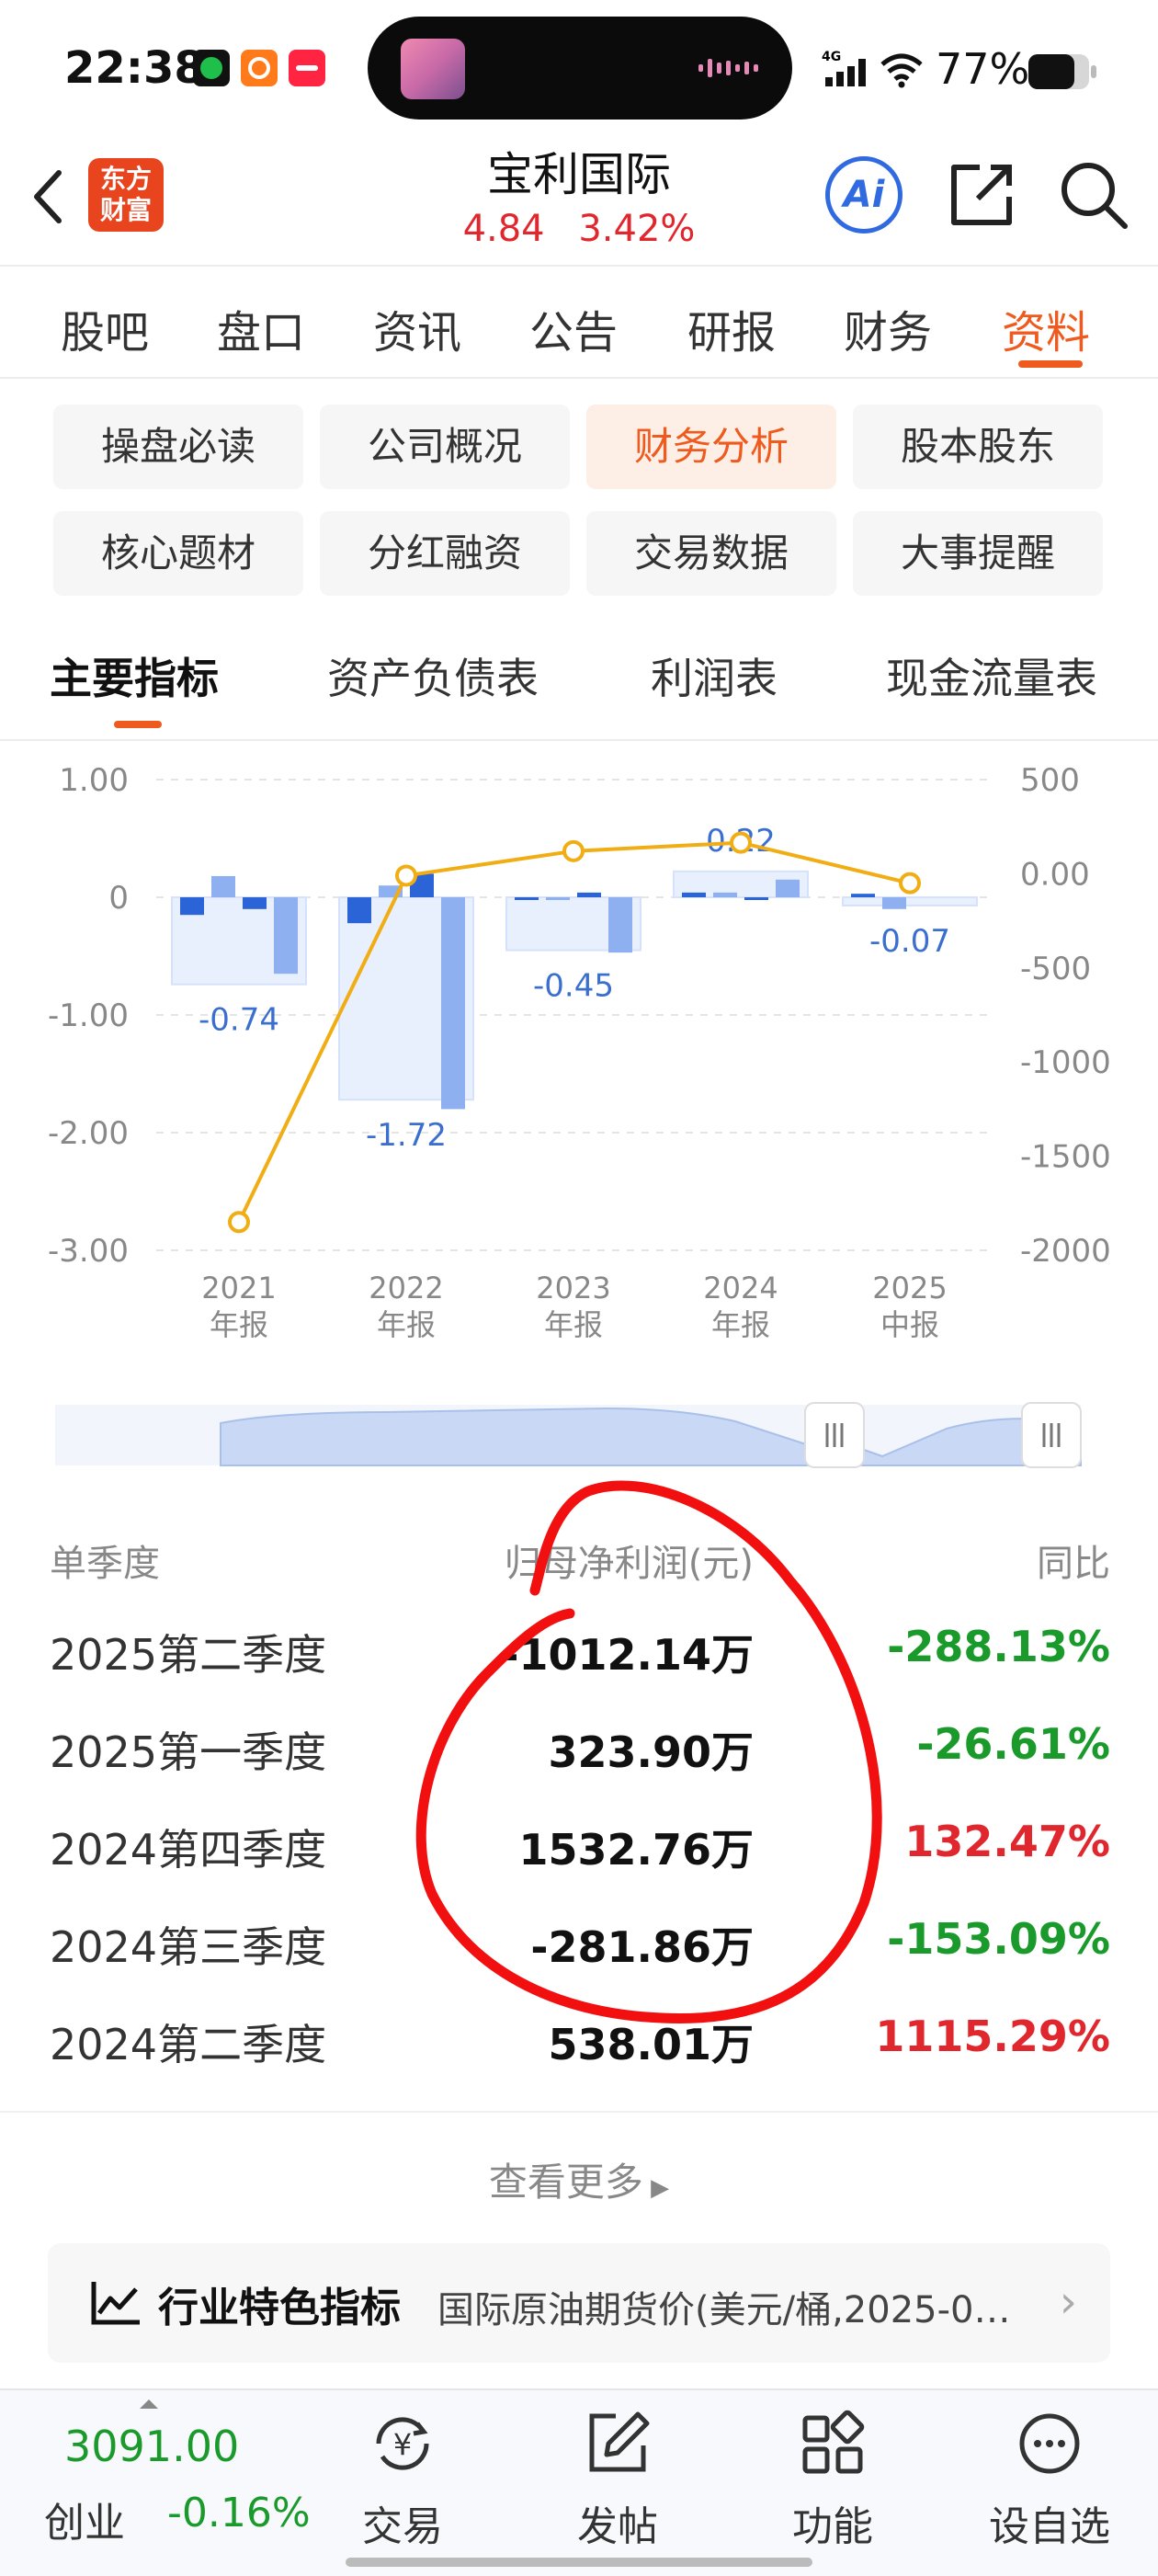  What do you see at coordinates (617, 2479) in the screenshot?
I see `nav-post: 发帖` at bounding box center [617, 2479].